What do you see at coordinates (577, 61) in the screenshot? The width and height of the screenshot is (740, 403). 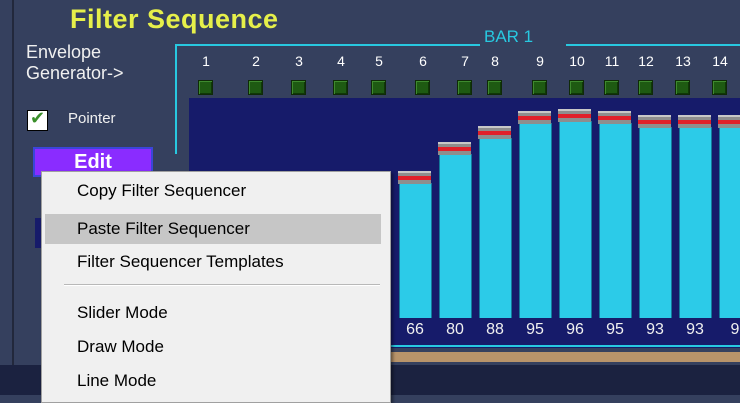 I see `step-number: 10` at bounding box center [577, 61].